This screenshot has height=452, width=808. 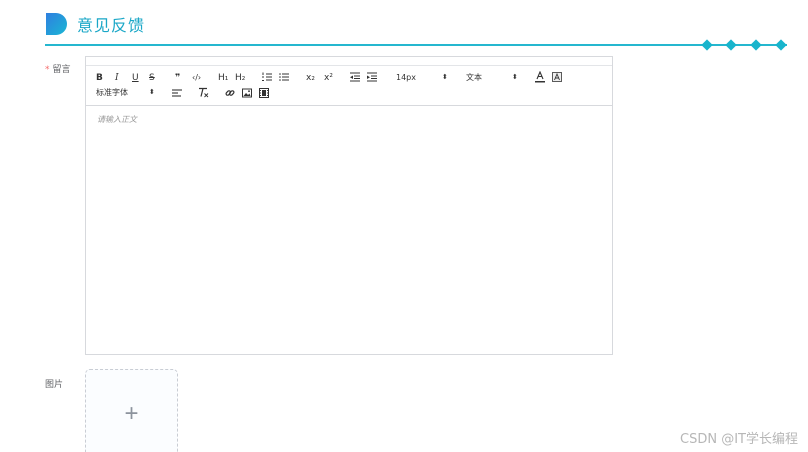 What do you see at coordinates (177, 78) in the screenshot?
I see `blockquote-icon: ❞` at bounding box center [177, 78].